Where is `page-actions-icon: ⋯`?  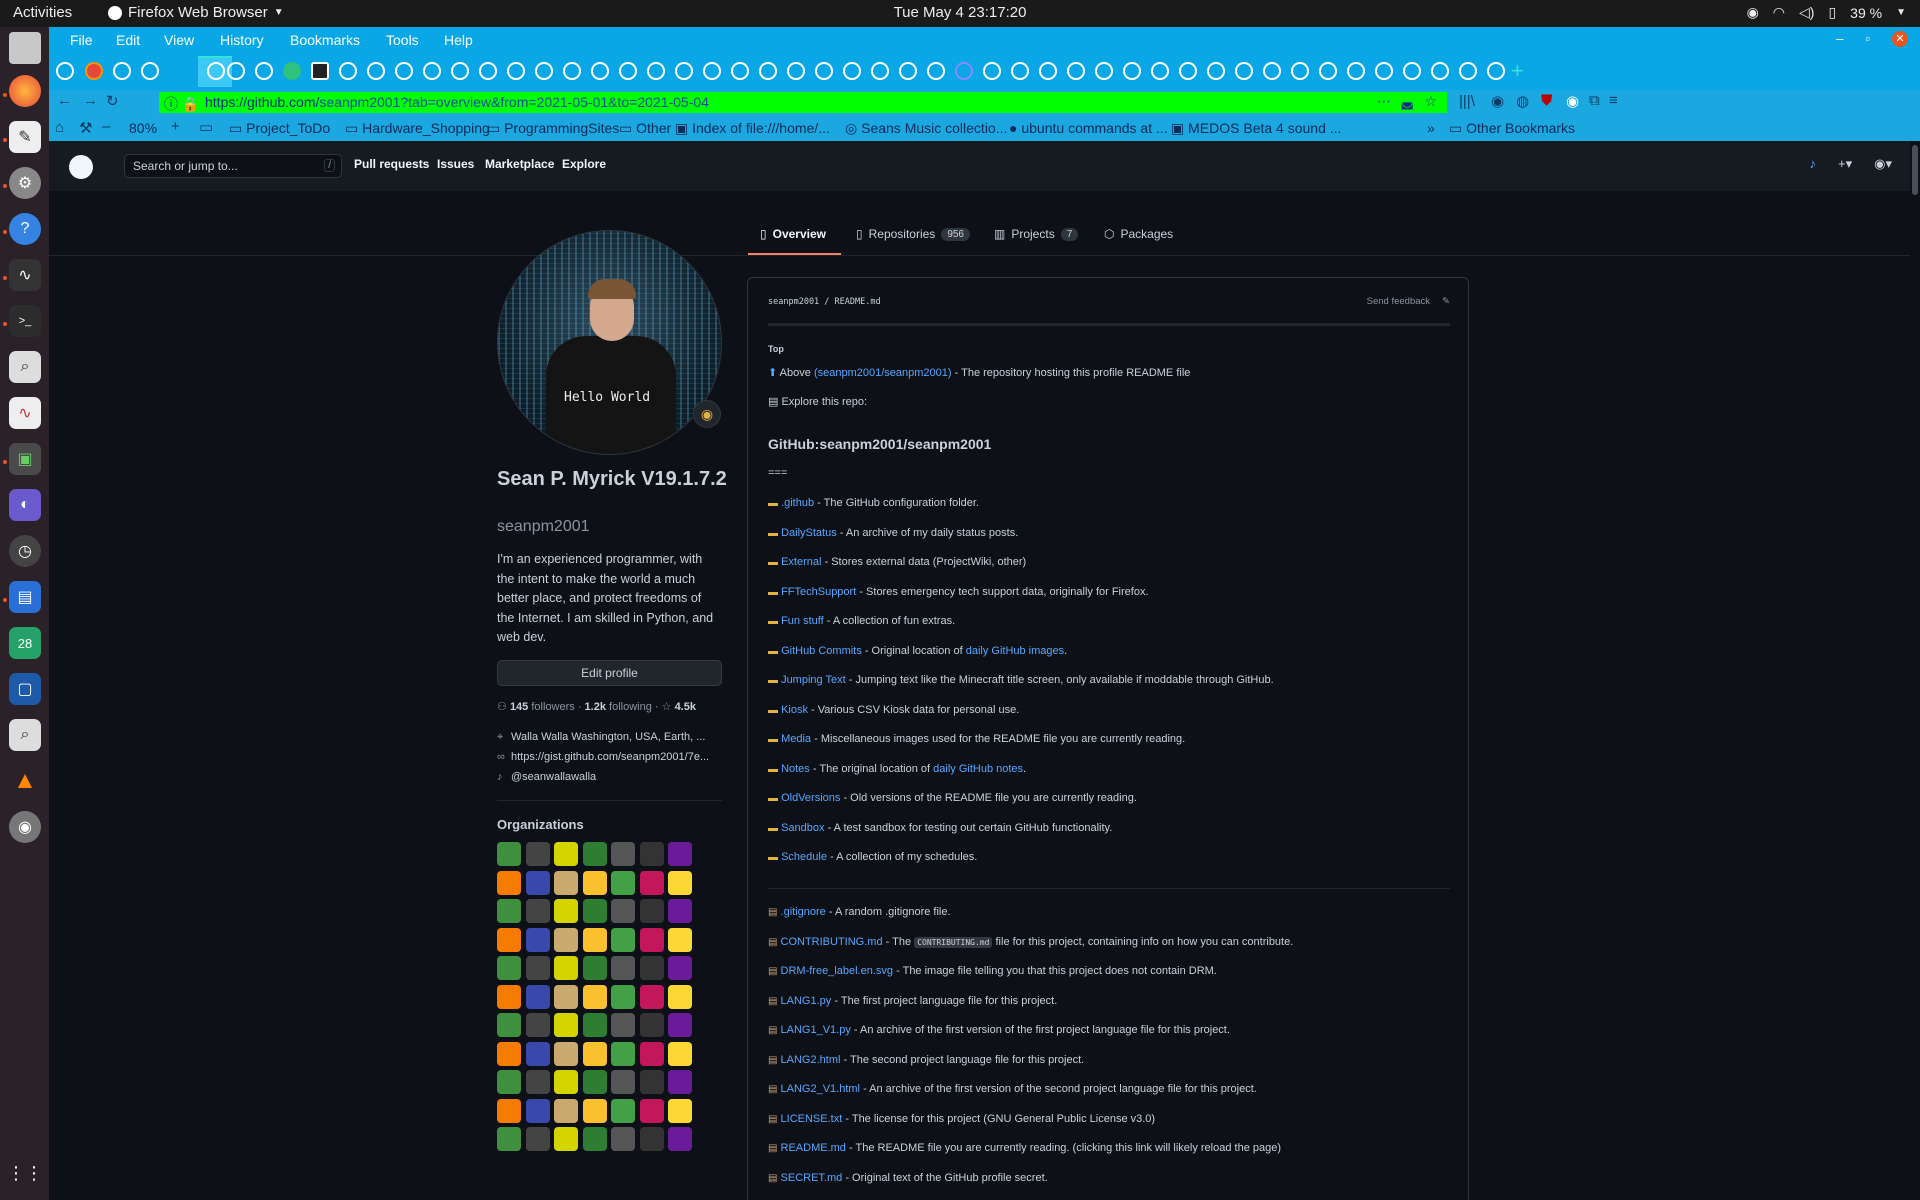 page-actions-icon: ⋯ is located at coordinates (1384, 101).